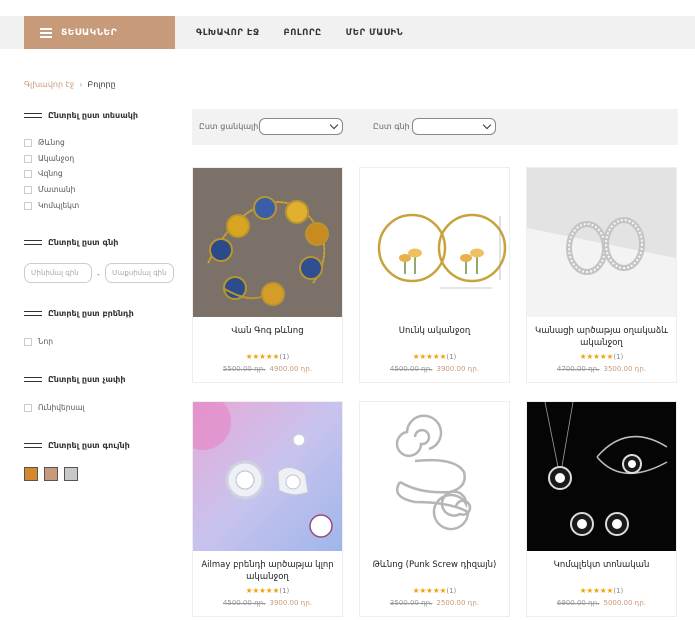 This screenshot has width=695, height=620. What do you see at coordinates (101, 84) in the screenshot?
I see `breadcrumb-current: Բոլորը` at bounding box center [101, 84].